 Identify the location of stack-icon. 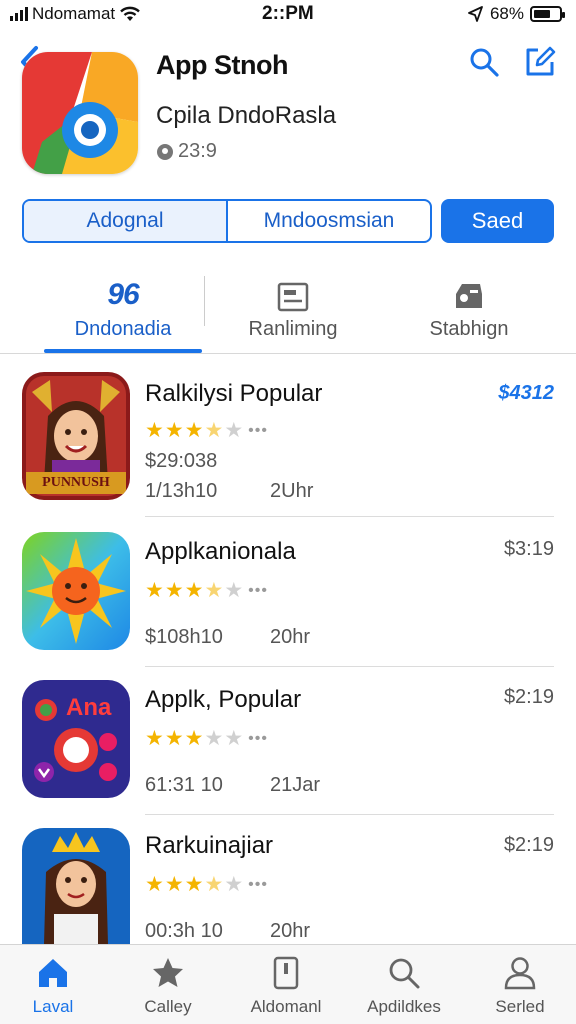
(469, 296).